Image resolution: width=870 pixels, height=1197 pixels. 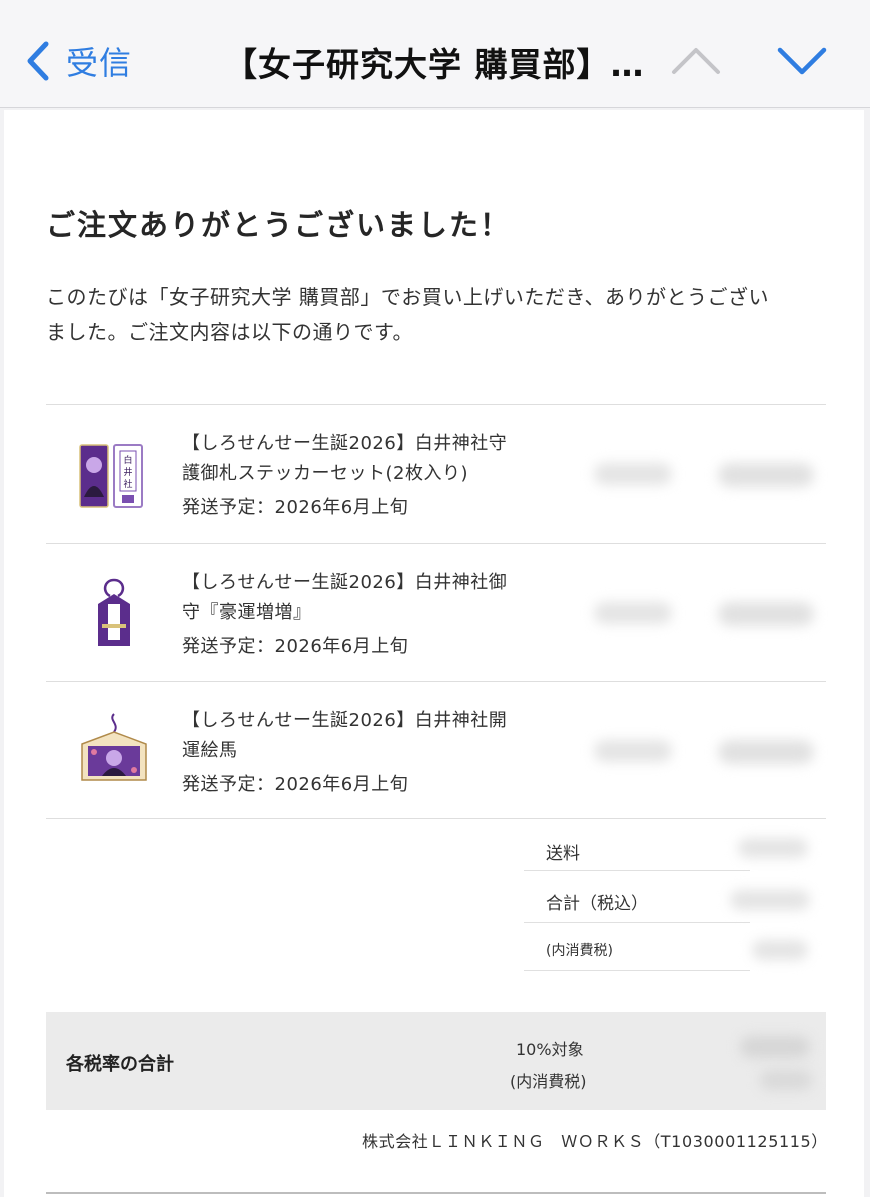 I want to click on svg-text: 白, so click(x=127, y=460).